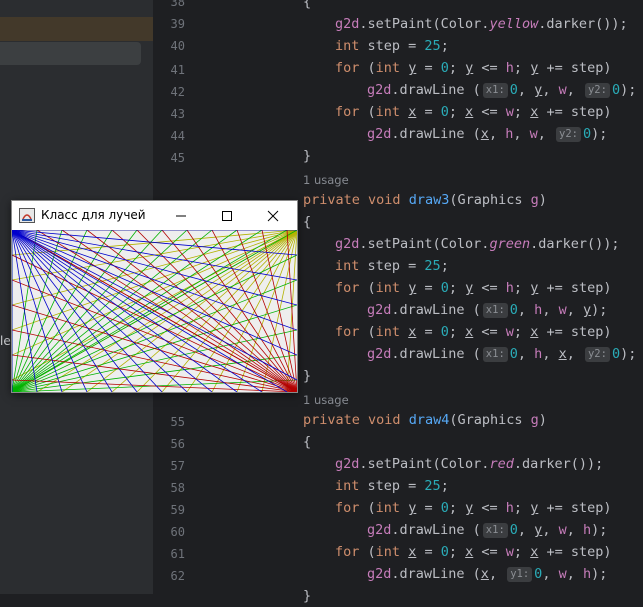  I want to click on line-number: 42, so click(177, 92).